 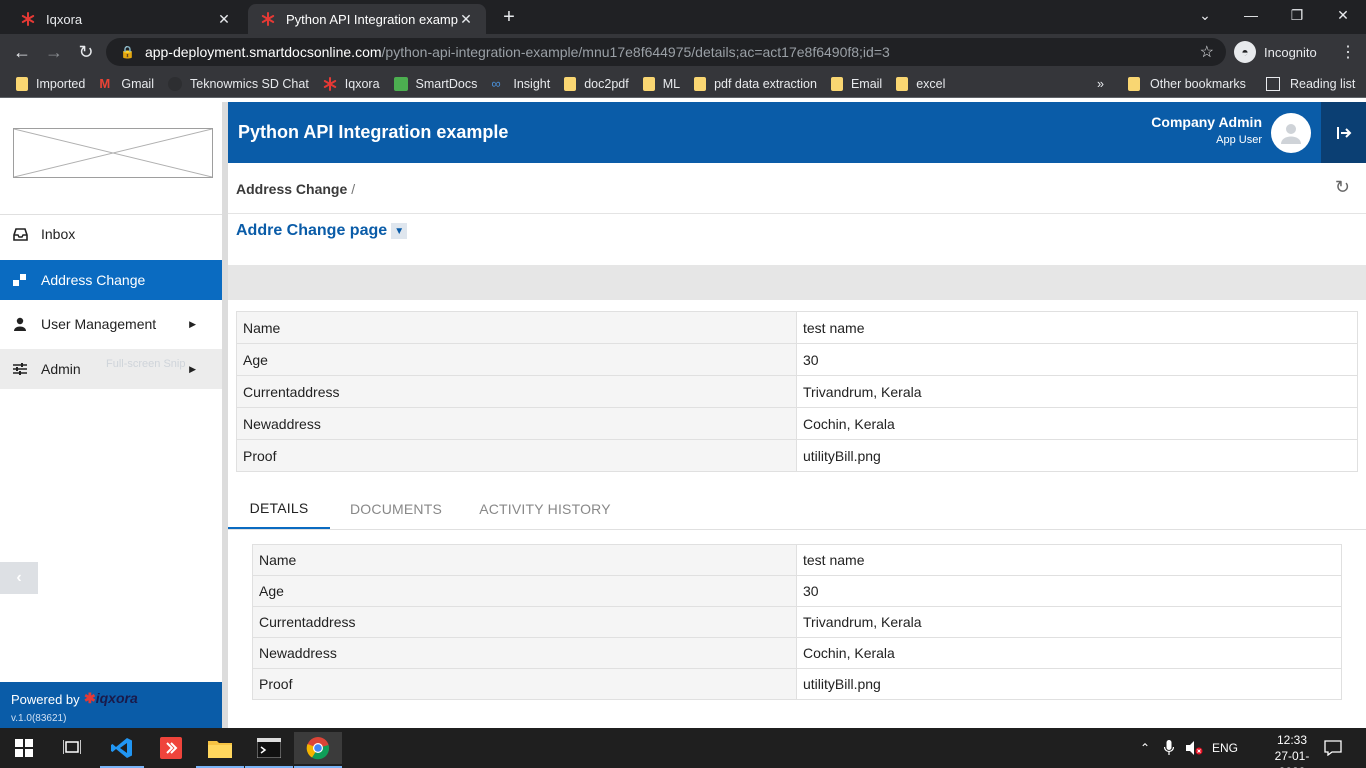 I want to click on chat-icon, so click(x=175, y=83).